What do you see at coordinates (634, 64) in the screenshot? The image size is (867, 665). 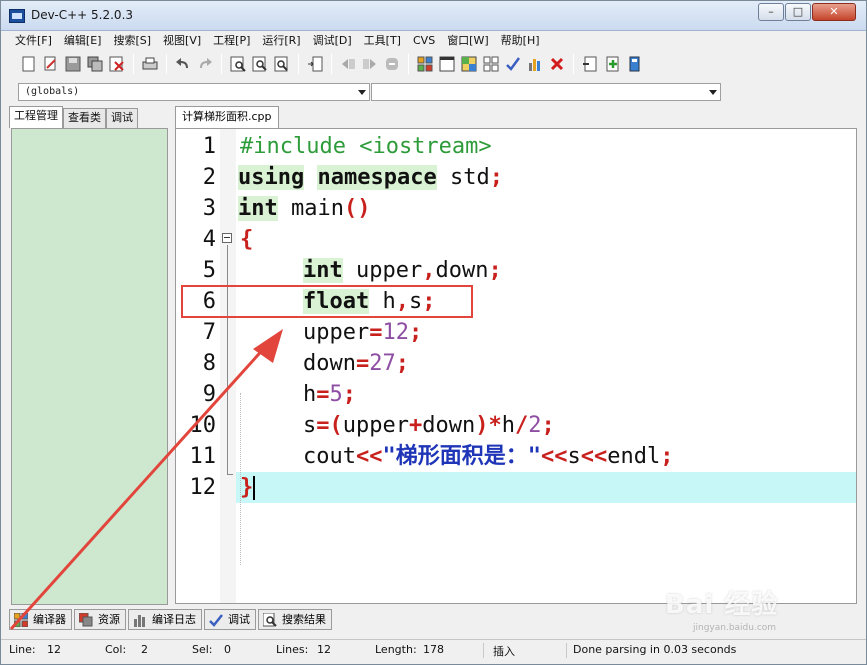 I see `project-options-icon` at bounding box center [634, 64].